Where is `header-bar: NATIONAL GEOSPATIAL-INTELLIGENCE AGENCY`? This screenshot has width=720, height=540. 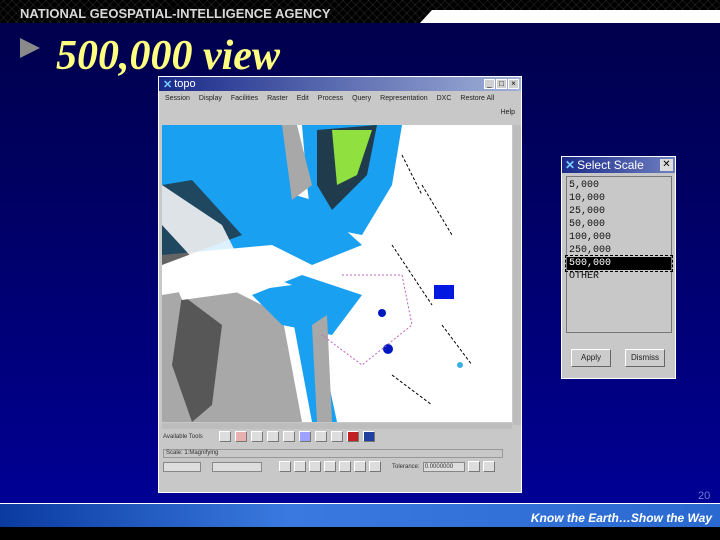
header-bar: NATIONAL GEOSPATIAL-INTELLIGENCE AGENCY is located at coordinates (360, 11).